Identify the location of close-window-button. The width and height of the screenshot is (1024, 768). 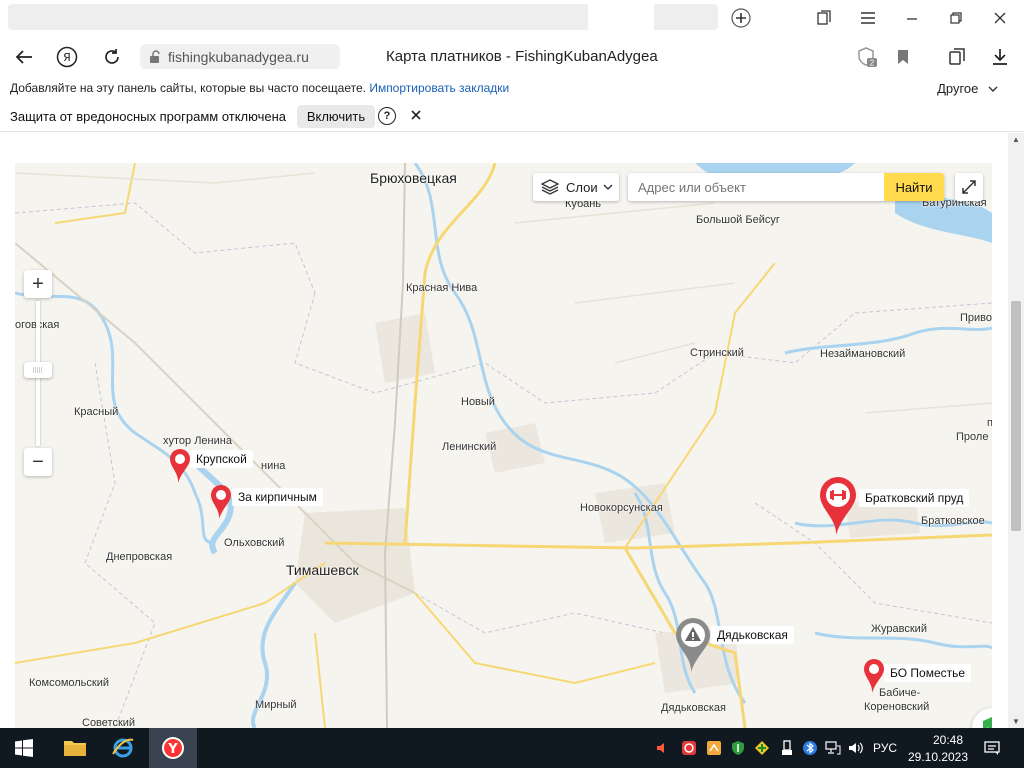
(1000, 18).